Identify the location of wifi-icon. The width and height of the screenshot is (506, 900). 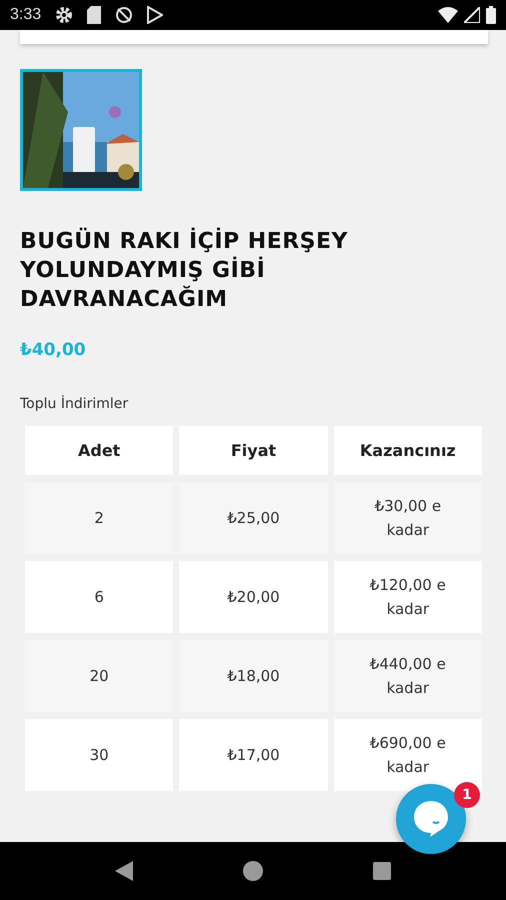
(448, 15).